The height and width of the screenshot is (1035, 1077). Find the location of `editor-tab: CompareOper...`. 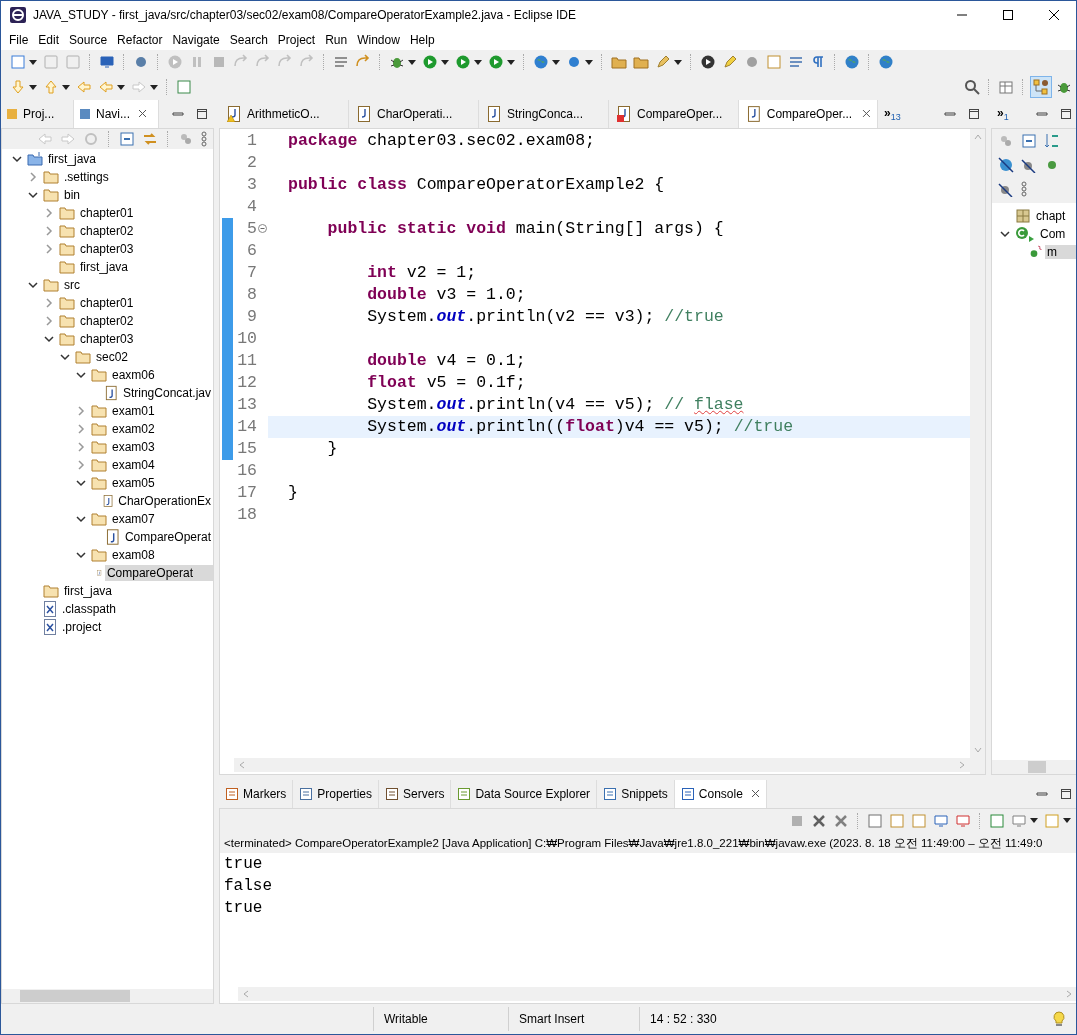

editor-tab: CompareOper... is located at coordinates (808, 113).